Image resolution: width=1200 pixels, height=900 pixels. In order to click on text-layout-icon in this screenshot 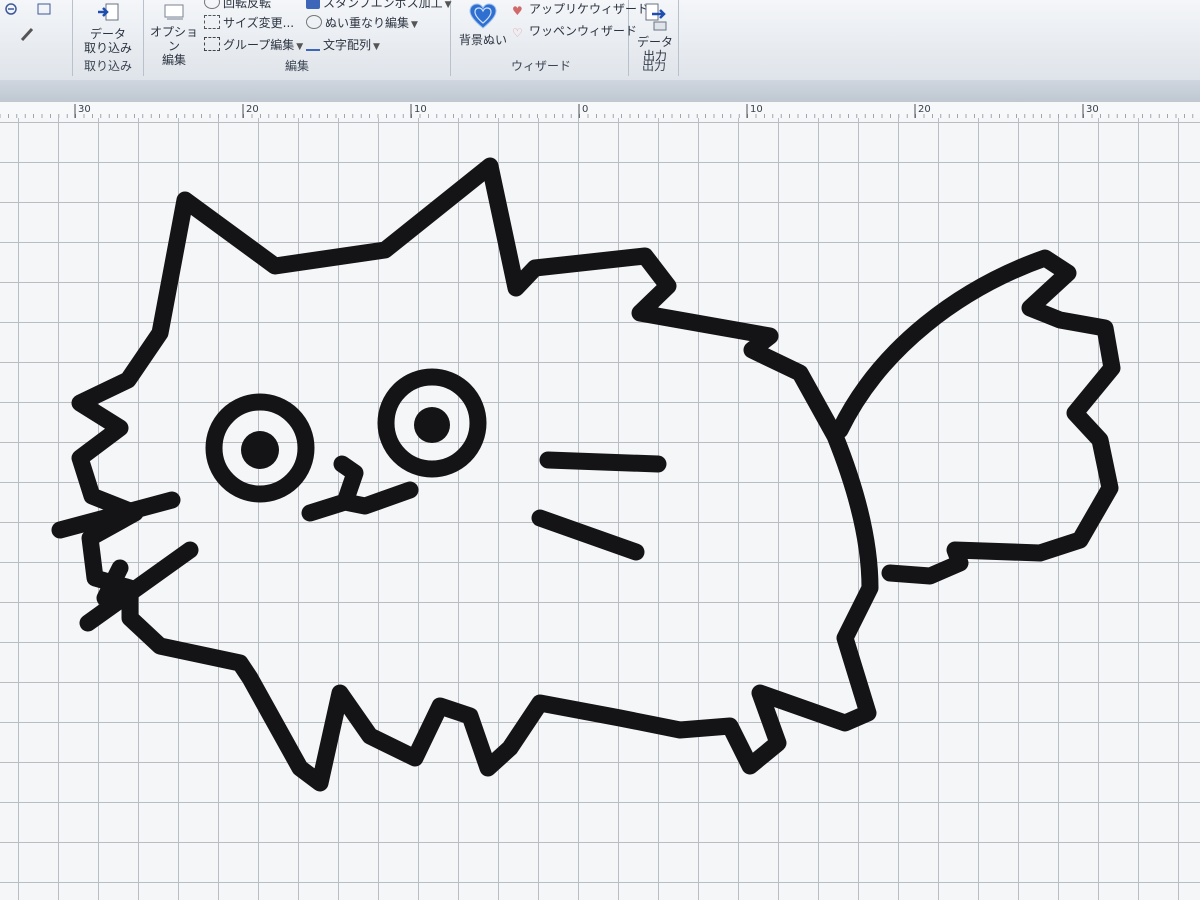, I will do `click(313, 44)`.